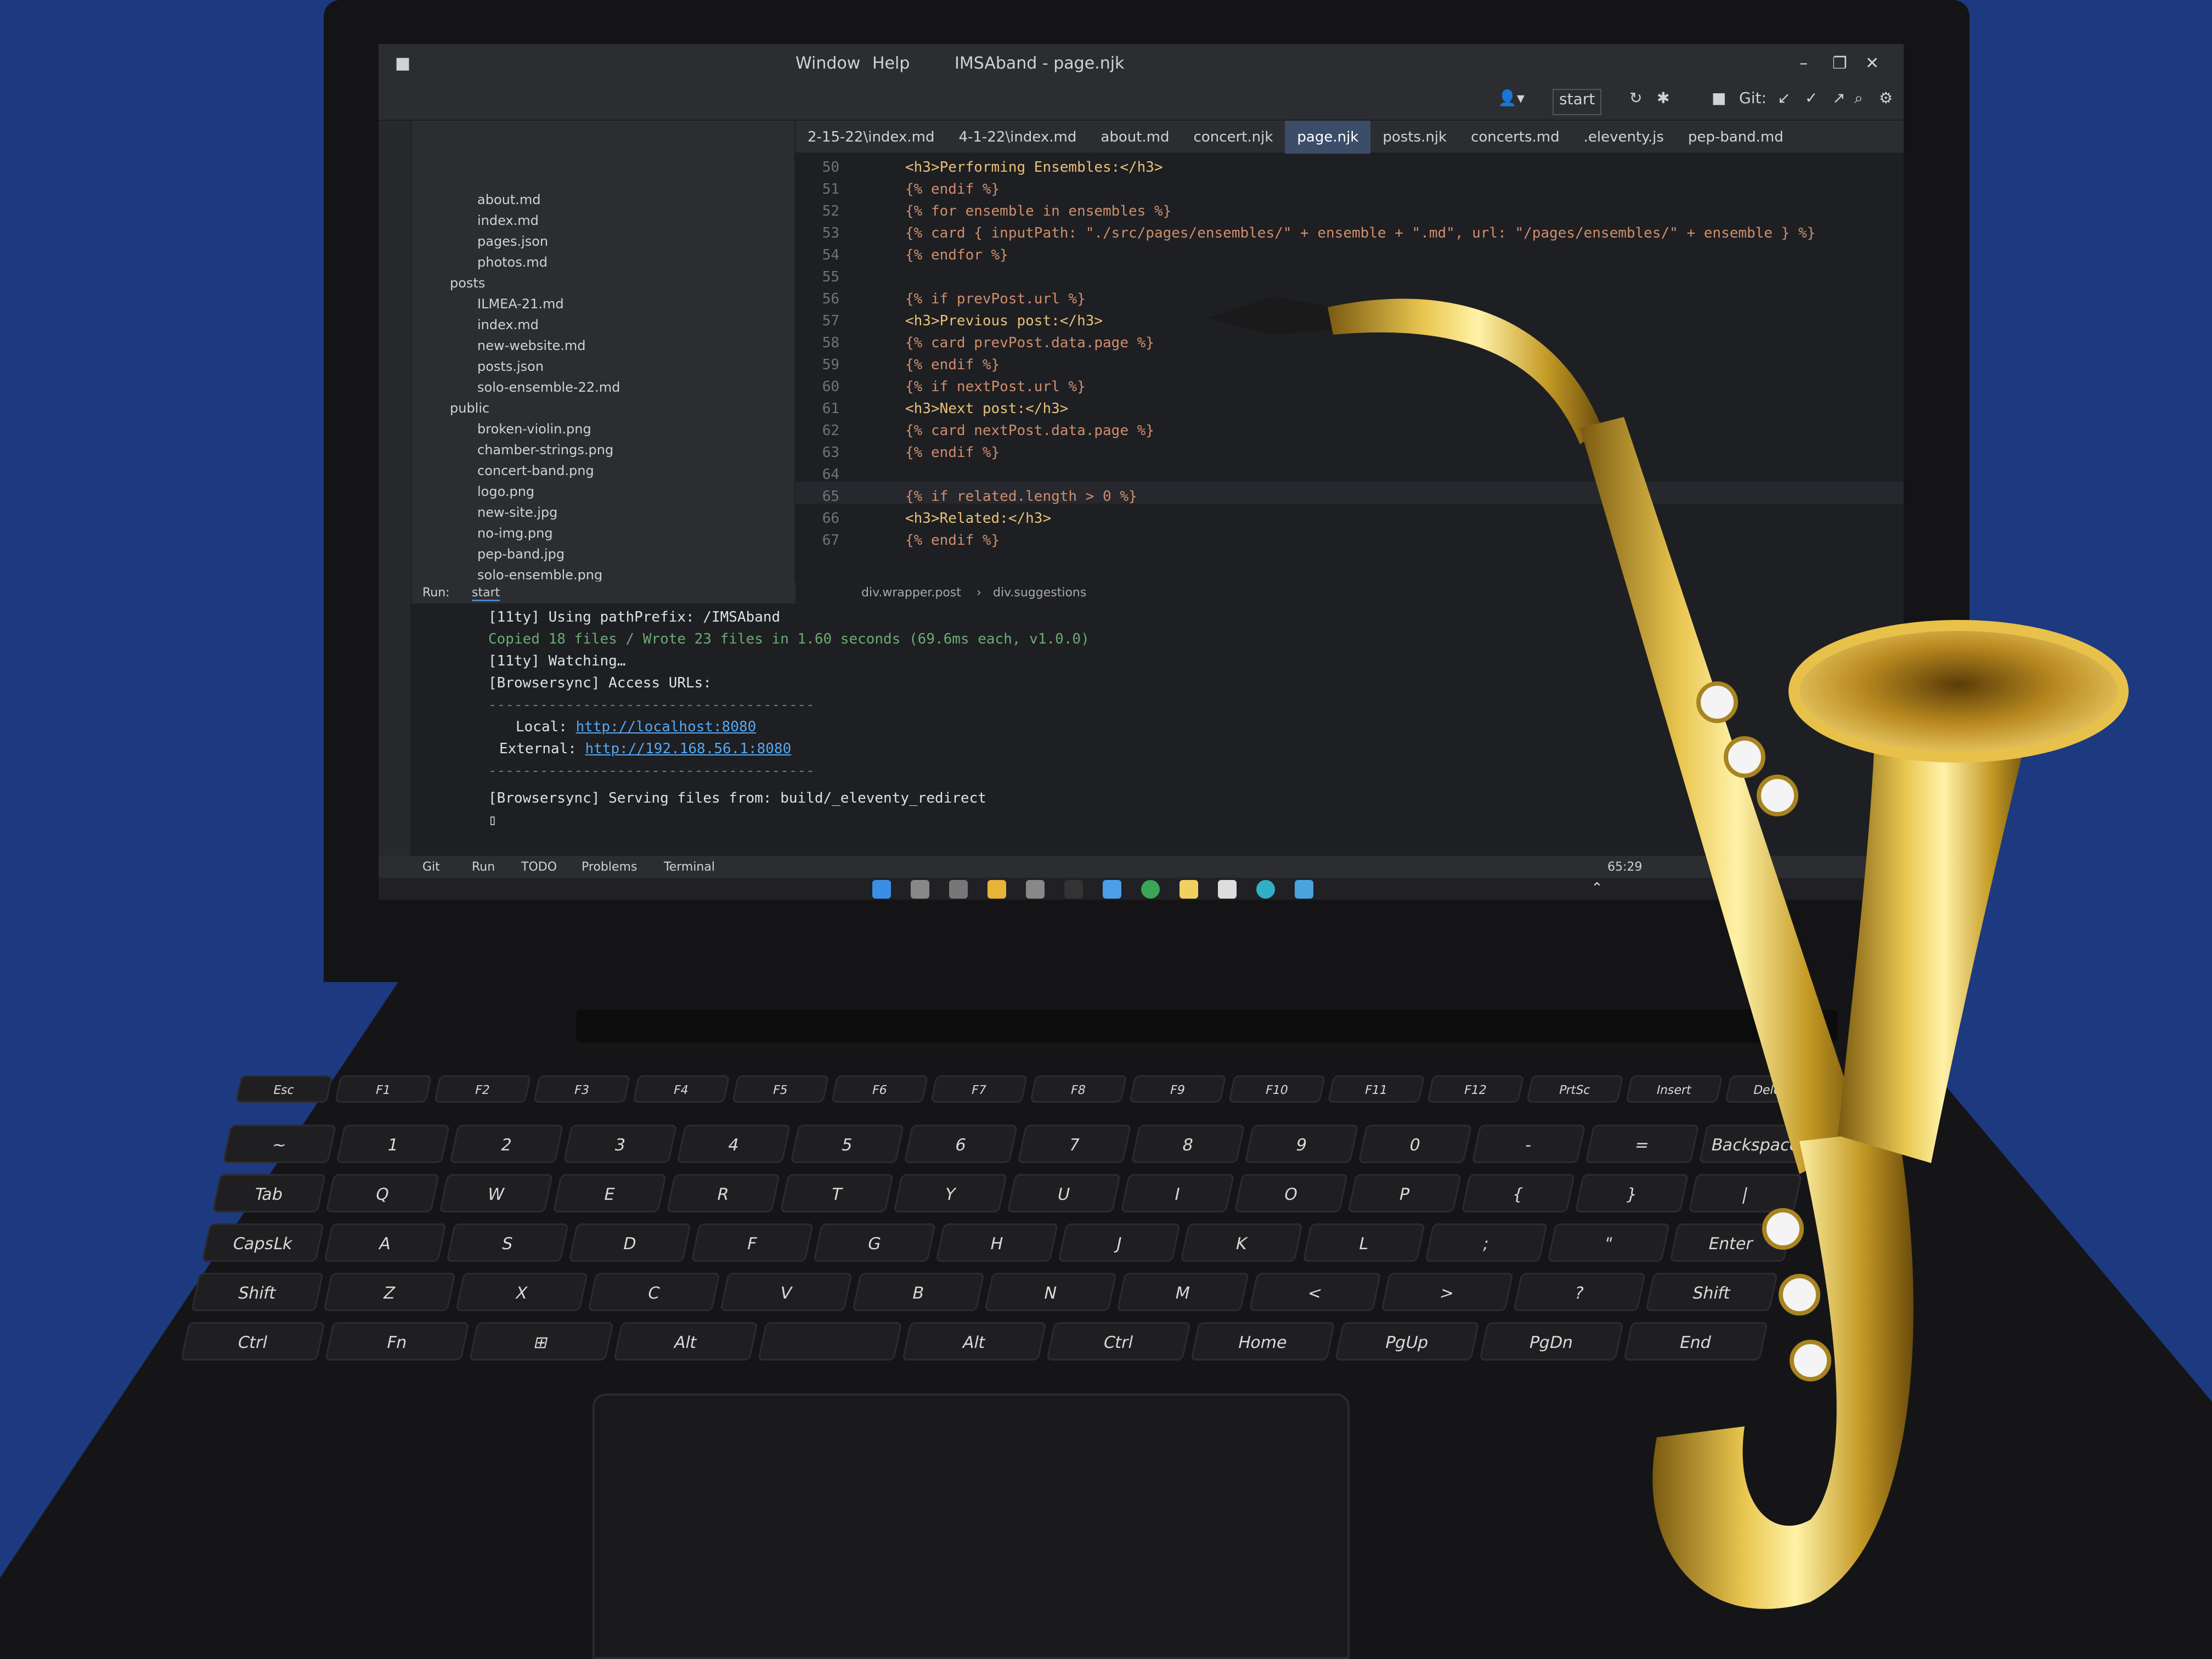 The image size is (2212, 1659). I want to click on maximize-icon: ❐, so click(1840, 63).